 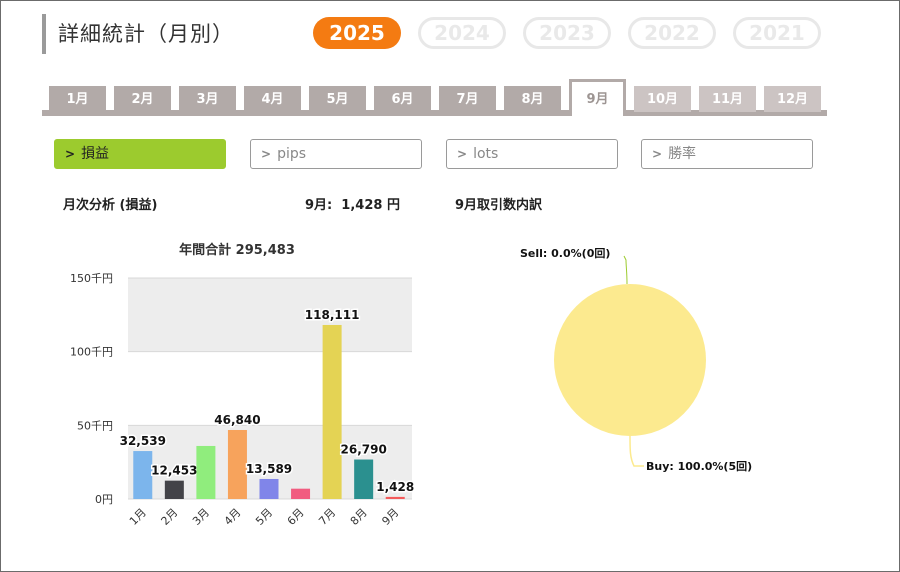 What do you see at coordinates (269, 488) in the screenshot?
I see `bar-5月` at bounding box center [269, 488].